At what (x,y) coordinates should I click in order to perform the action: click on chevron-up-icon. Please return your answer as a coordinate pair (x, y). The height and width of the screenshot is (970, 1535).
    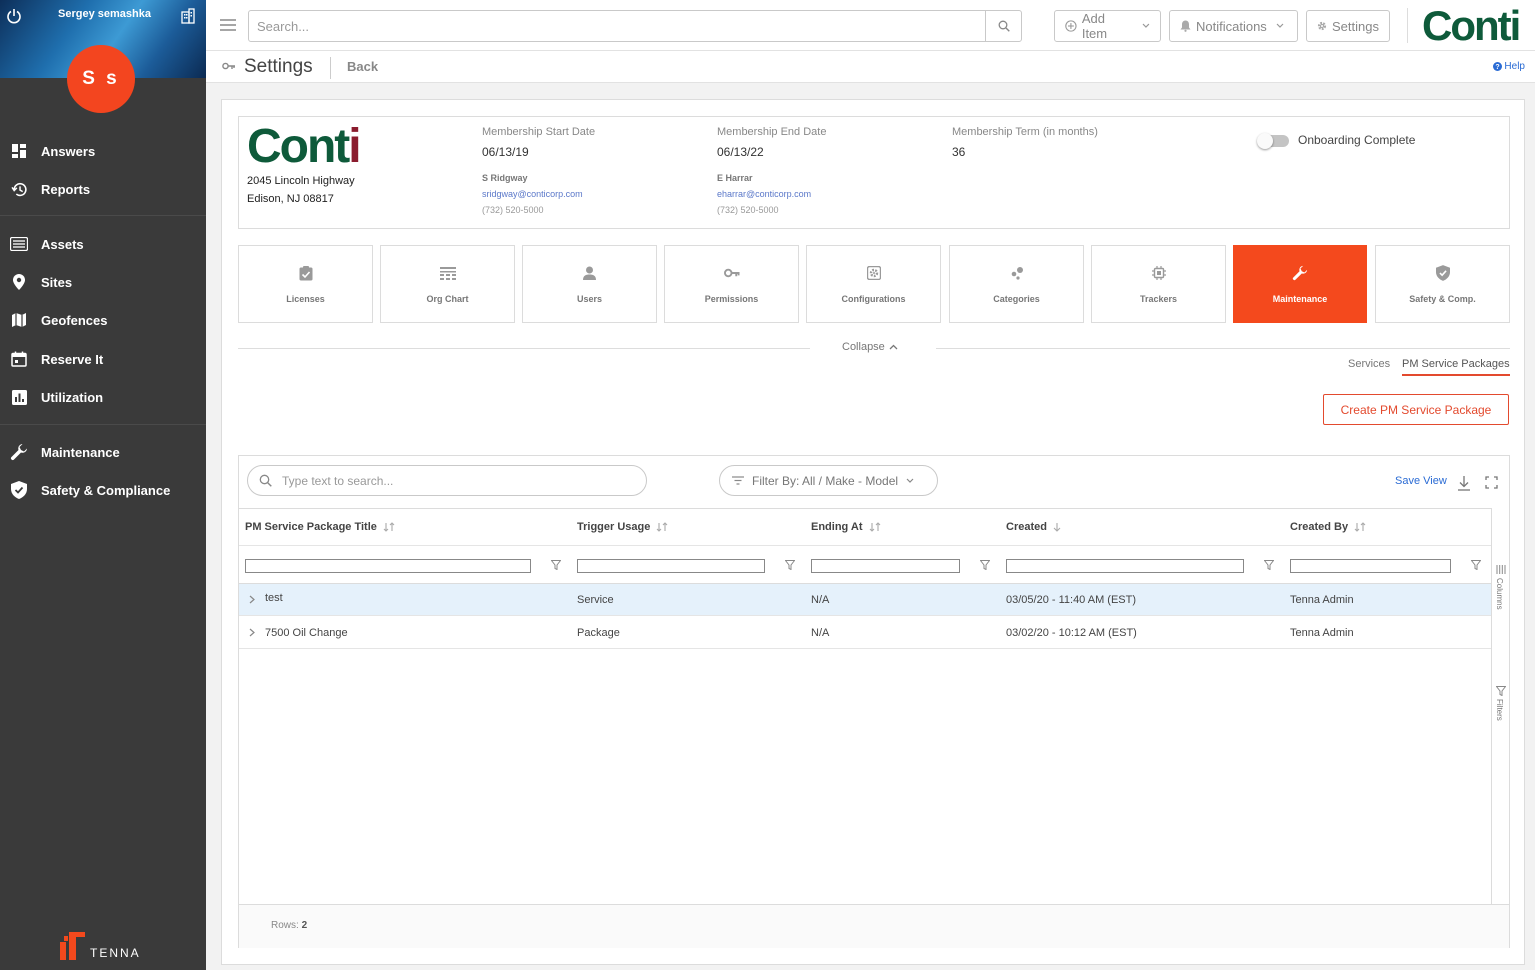
    Looking at the image, I should click on (893, 347).